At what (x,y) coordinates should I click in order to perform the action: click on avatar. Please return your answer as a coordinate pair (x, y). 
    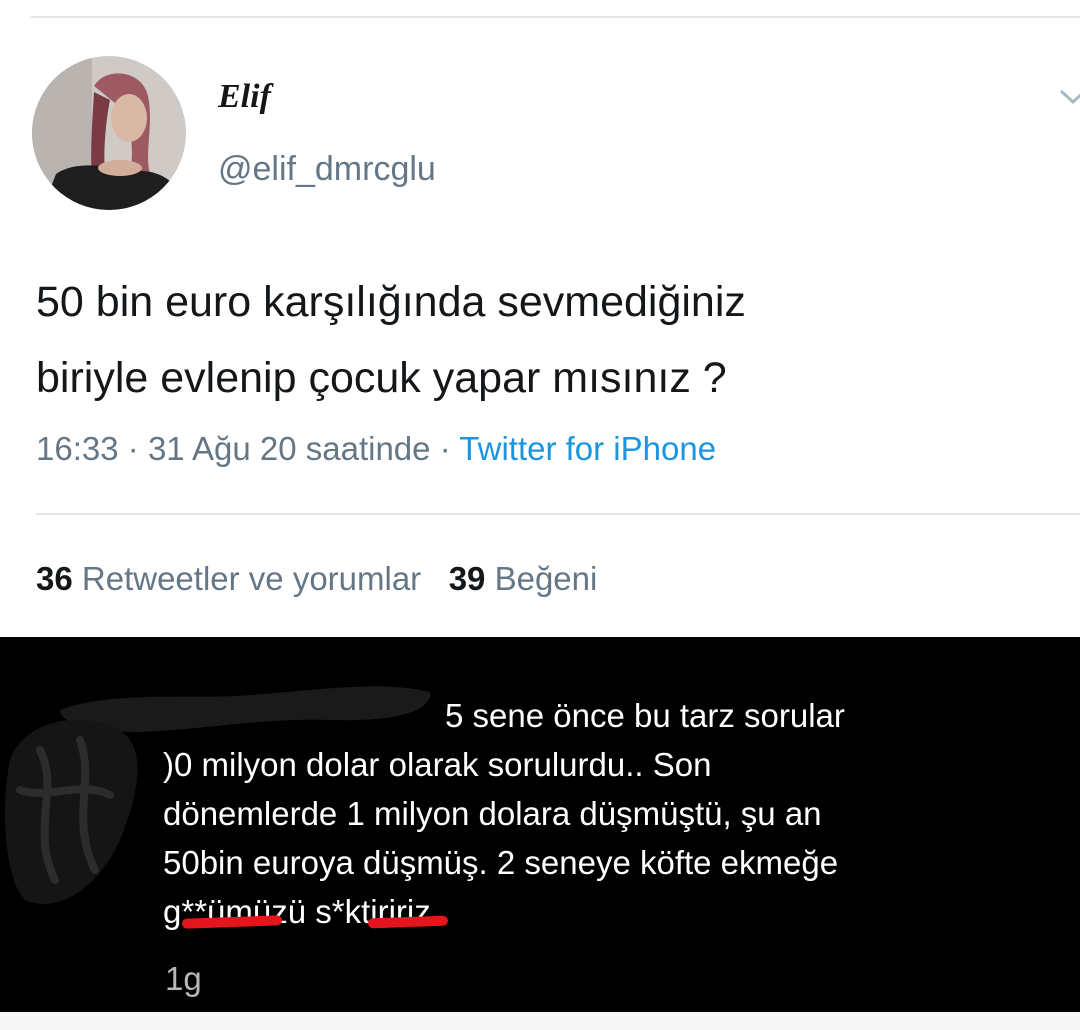
    Looking at the image, I should click on (109, 133).